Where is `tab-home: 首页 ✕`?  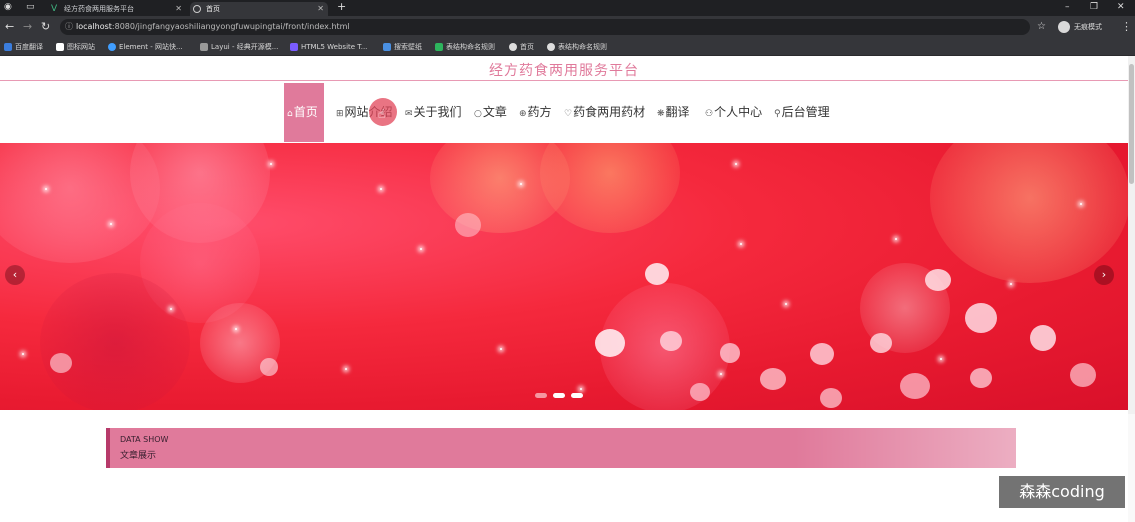 tab-home: 首页 ✕ is located at coordinates (259, 9).